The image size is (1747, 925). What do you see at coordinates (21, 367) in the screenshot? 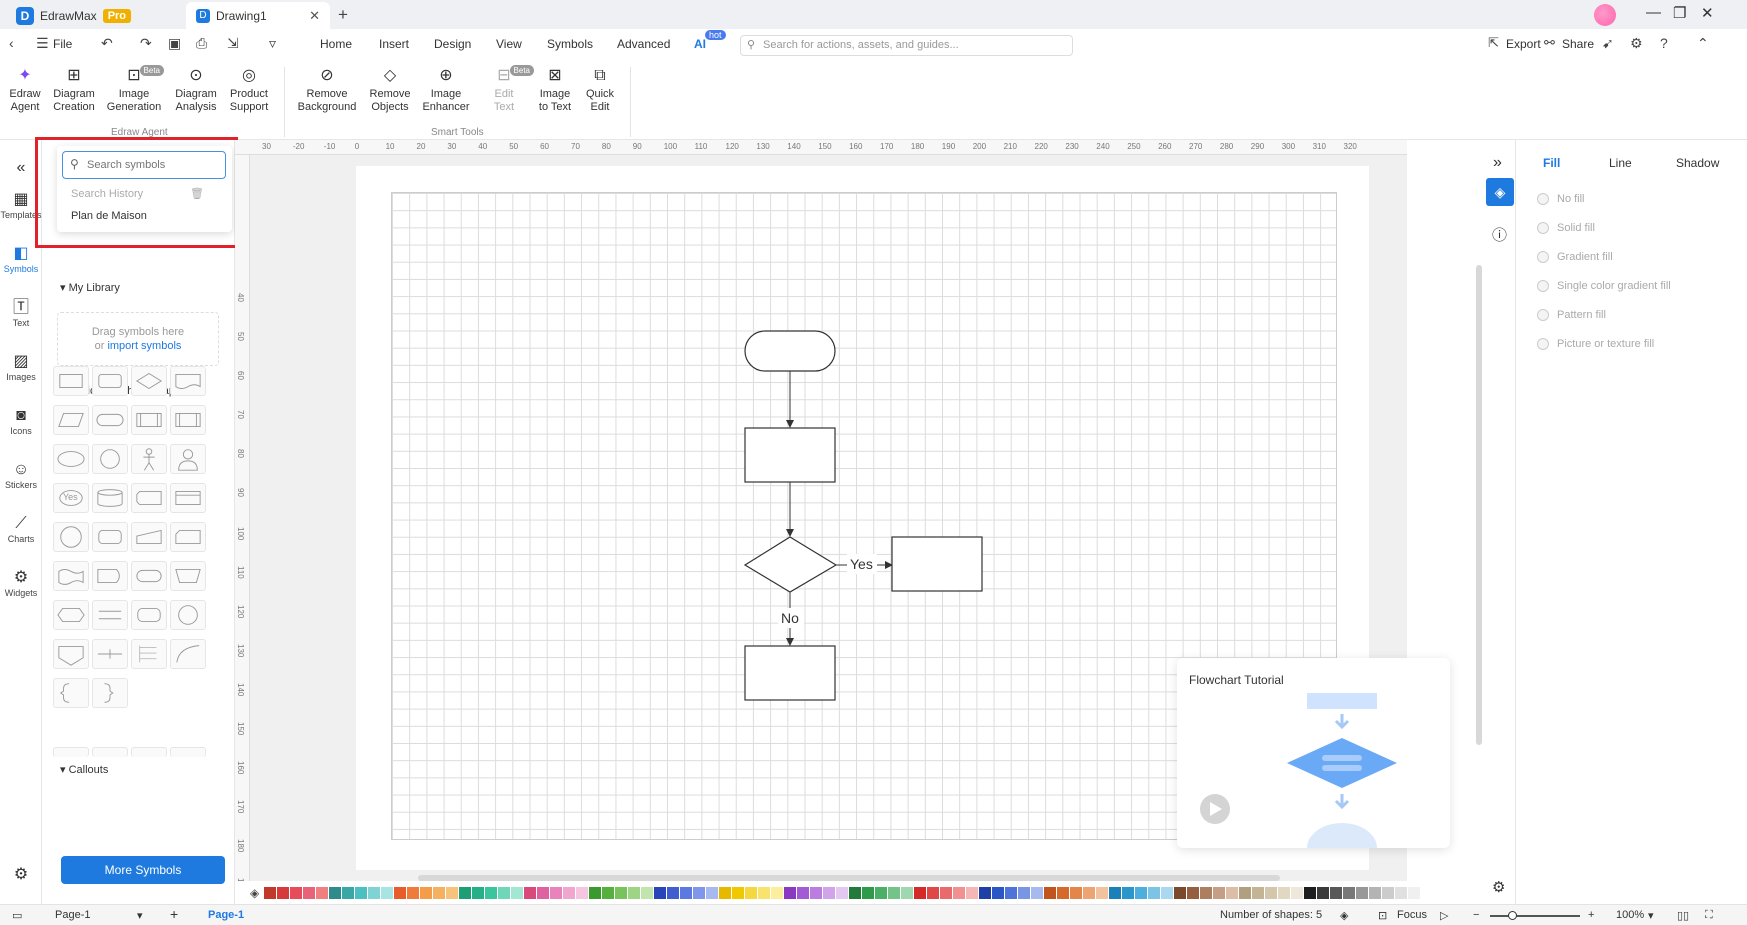
I see `nav-images: ▨ Images` at bounding box center [21, 367].